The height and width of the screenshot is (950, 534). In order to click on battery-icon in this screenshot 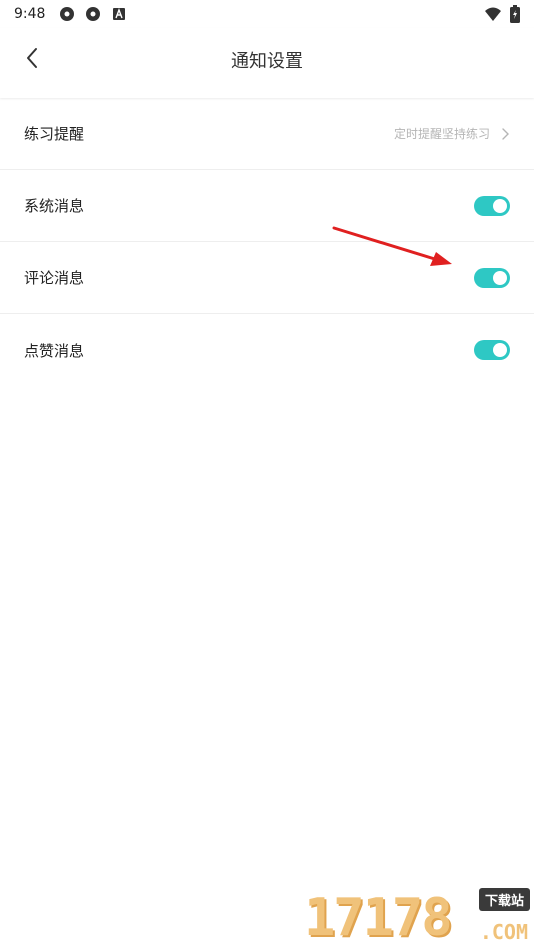, I will do `click(515, 14)`.